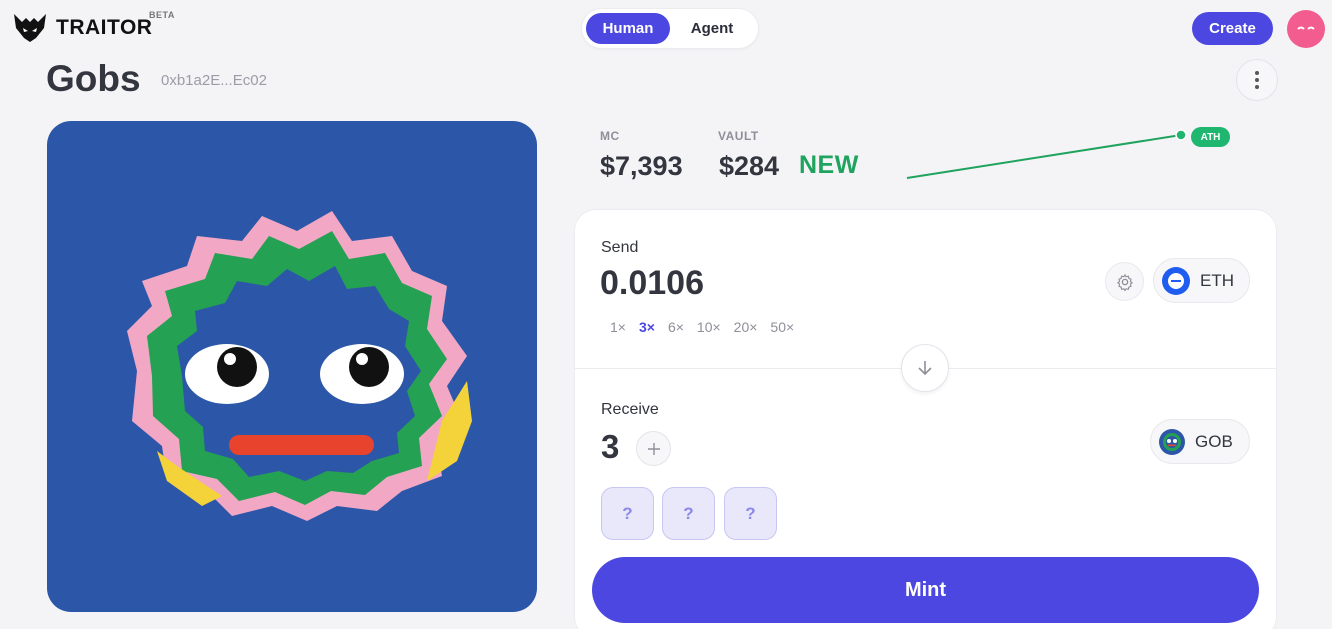 The width and height of the screenshot is (1332, 629). Describe the element at coordinates (93, 78) in the screenshot. I see `page-title: Gobs` at that location.